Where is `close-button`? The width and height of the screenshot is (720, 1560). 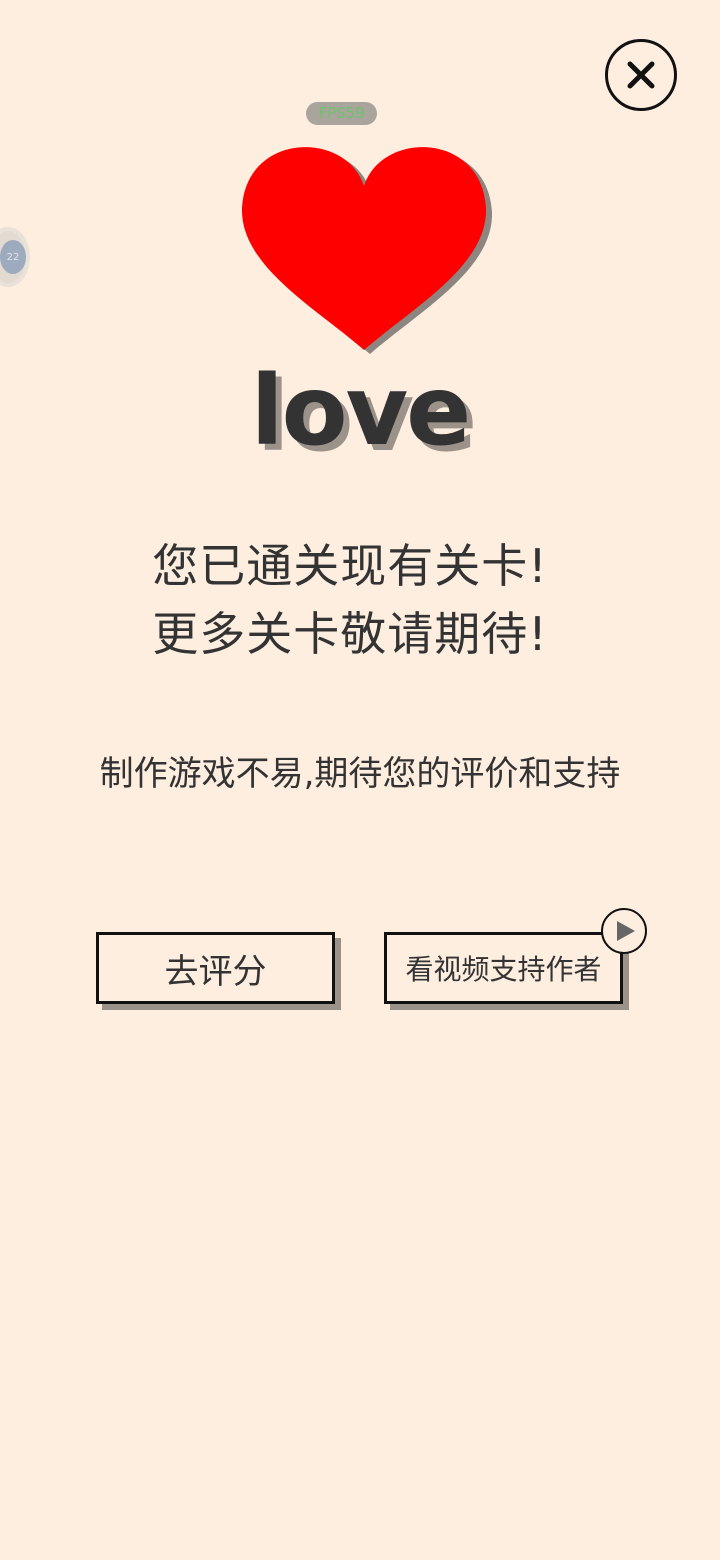 close-button is located at coordinates (641, 75).